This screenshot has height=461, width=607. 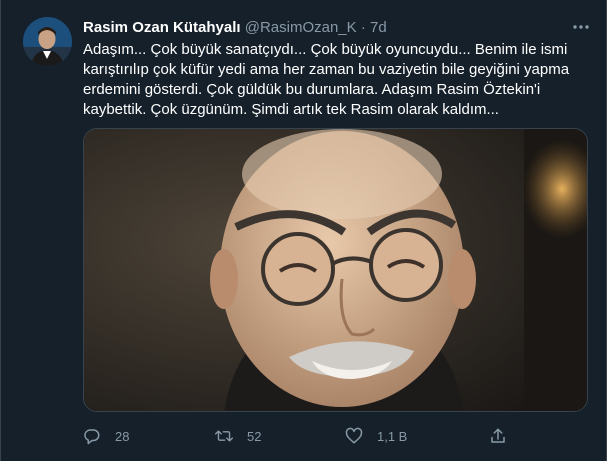 What do you see at coordinates (301, 27) in the screenshot?
I see `author-handle: @RasimOzan_K` at bounding box center [301, 27].